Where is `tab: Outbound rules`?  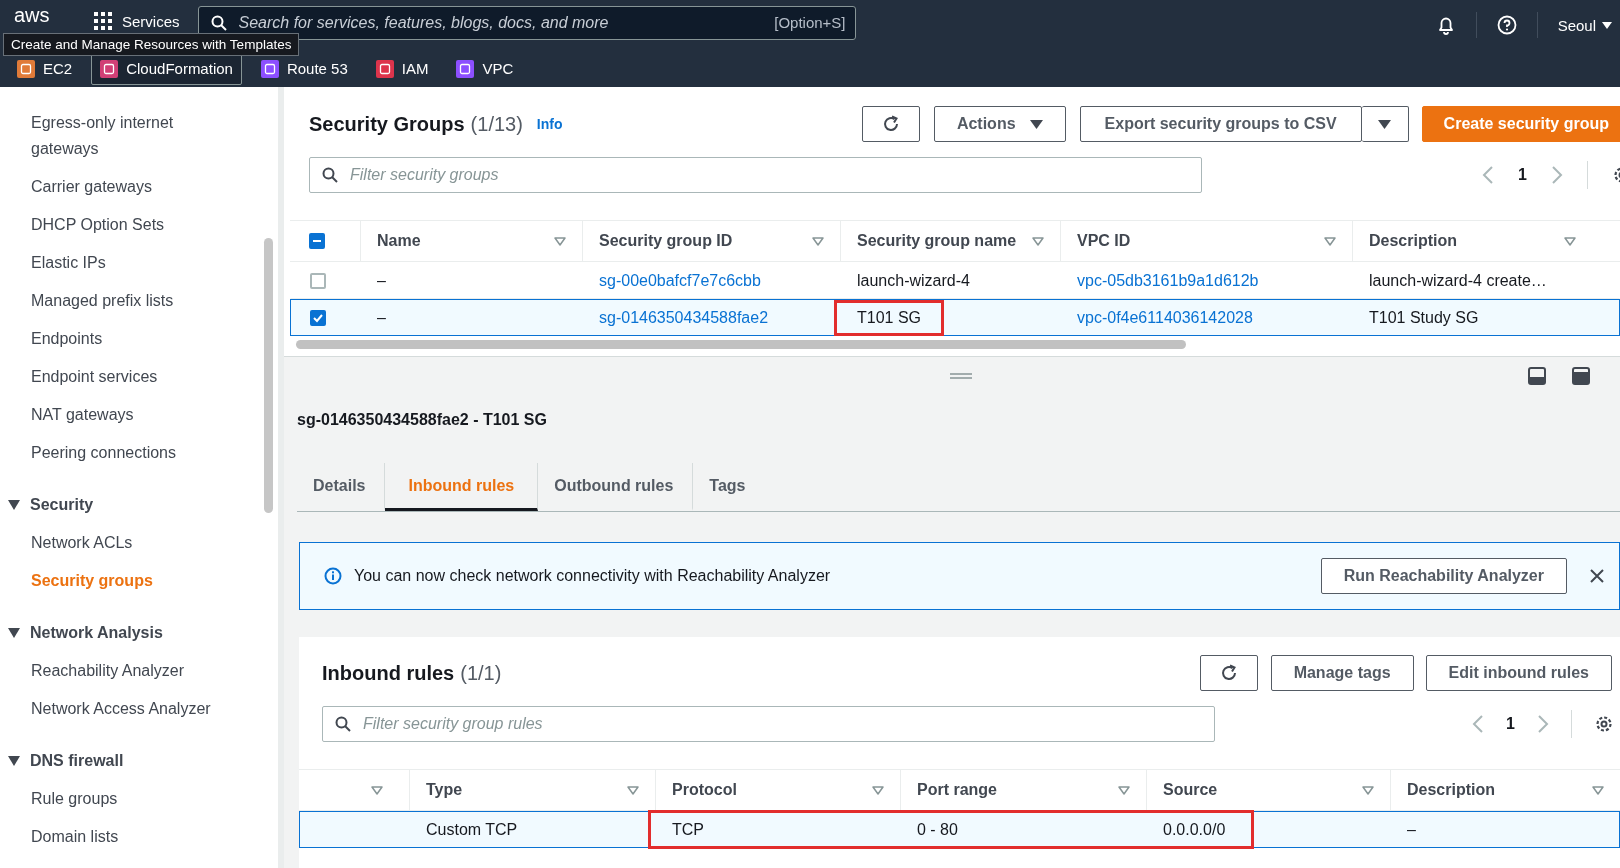 tab: Outbound rules is located at coordinates (616, 487).